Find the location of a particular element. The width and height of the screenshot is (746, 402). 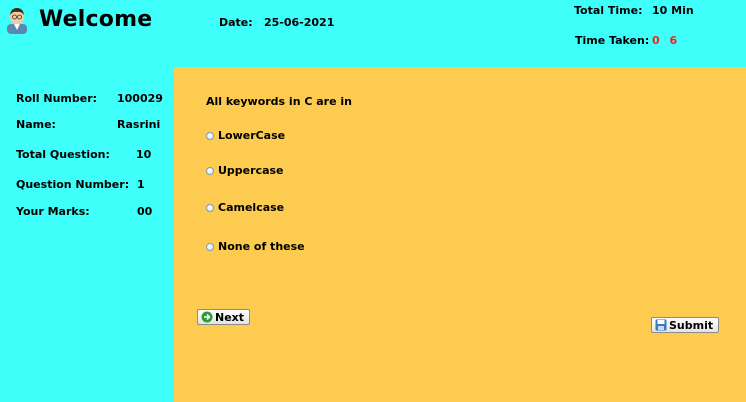

question-number-value: 1 is located at coordinates (141, 184).